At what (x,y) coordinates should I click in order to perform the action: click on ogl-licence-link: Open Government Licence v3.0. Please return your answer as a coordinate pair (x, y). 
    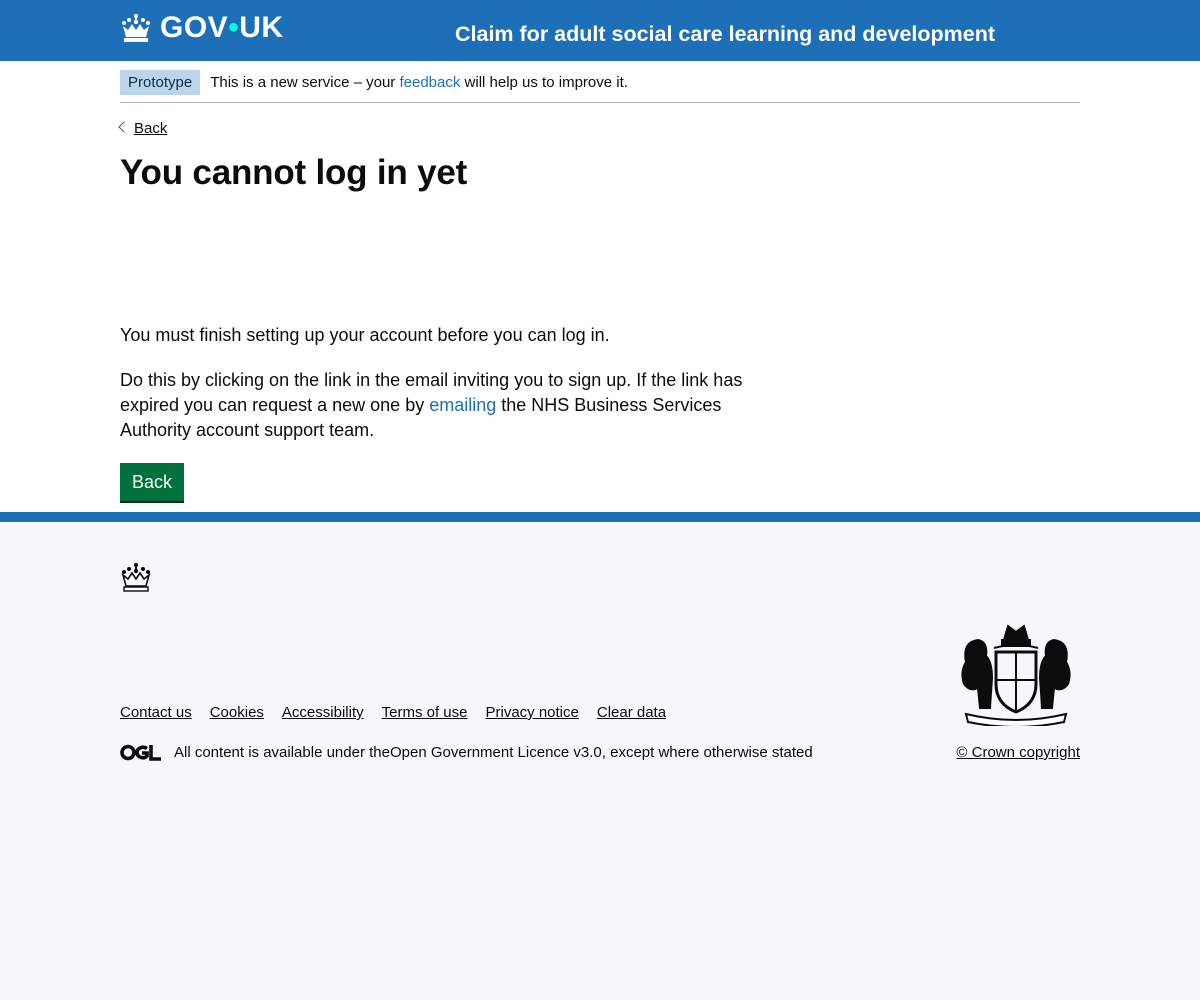
    Looking at the image, I should click on (496, 752).